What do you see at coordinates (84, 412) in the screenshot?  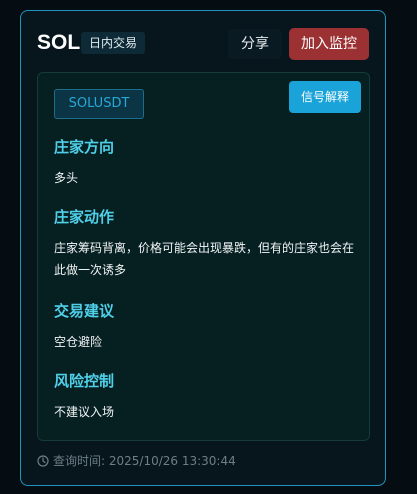 I see `section-text-risk: 不建议入场` at bounding box center [84, 412].